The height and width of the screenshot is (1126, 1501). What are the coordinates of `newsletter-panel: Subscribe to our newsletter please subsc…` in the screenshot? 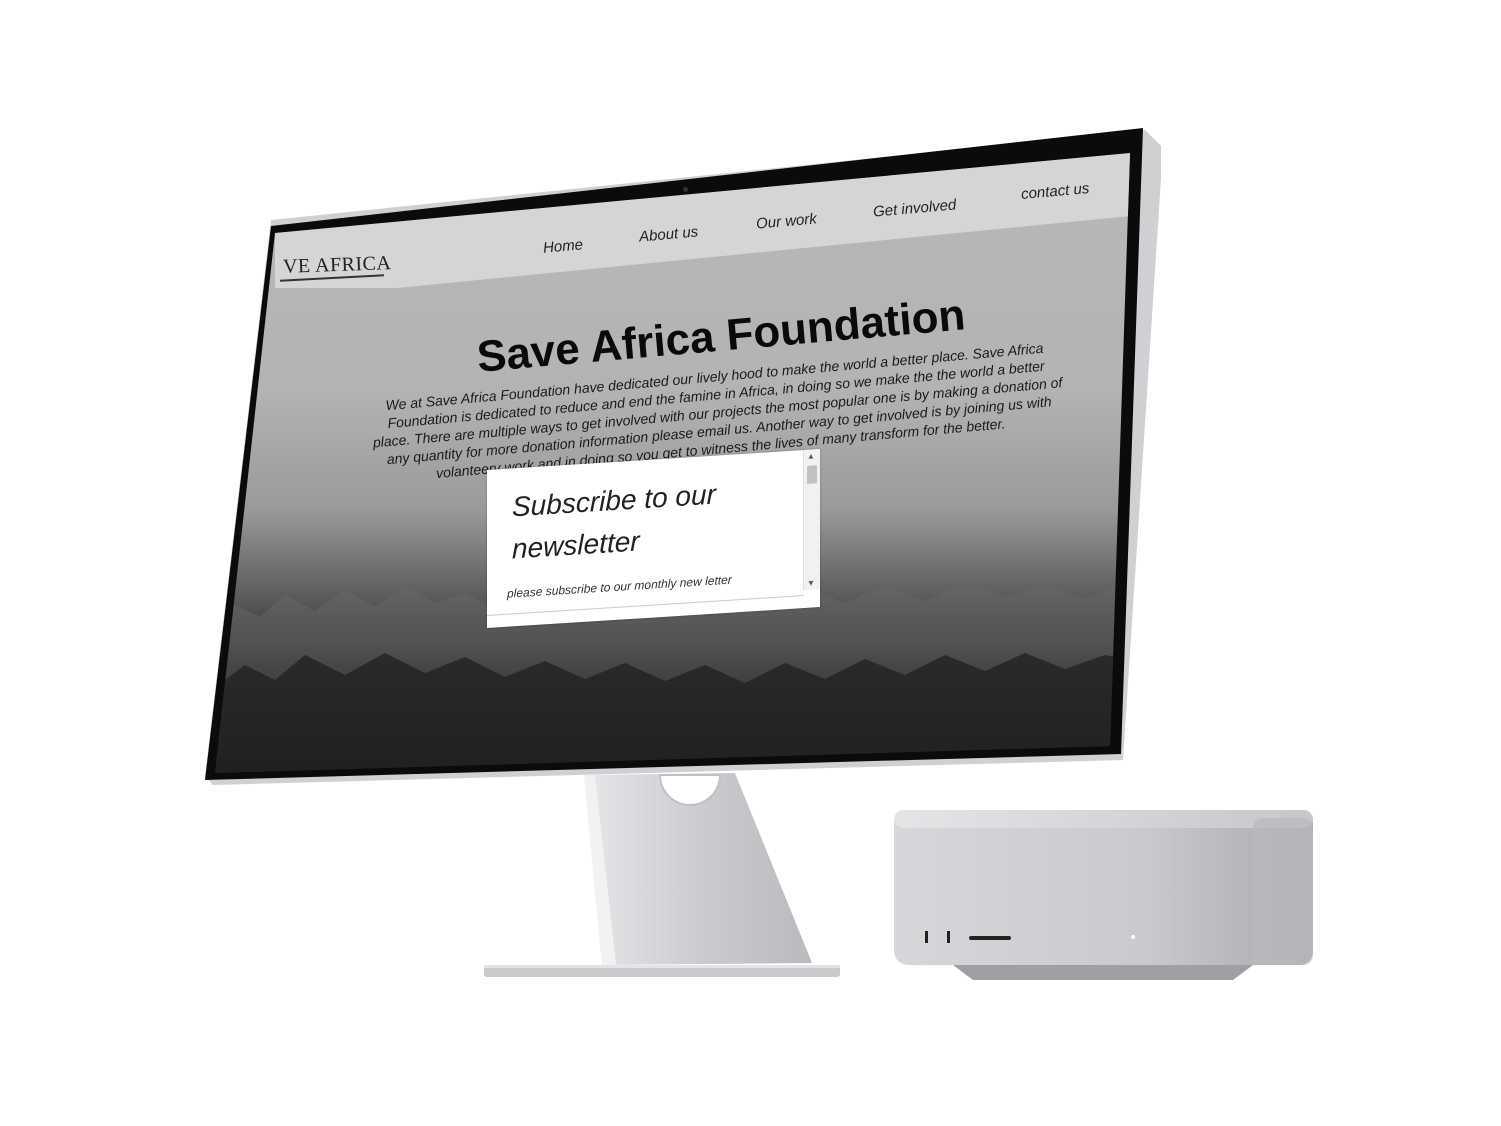 It's located at (653, 538).